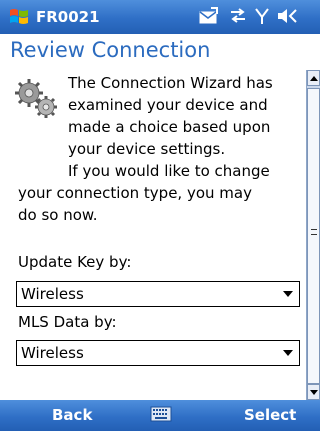 This screenshot has width=320, height=431. Describe the element at coordinates (262, 18) in the screenshot. I see `signal-icon` at that location.